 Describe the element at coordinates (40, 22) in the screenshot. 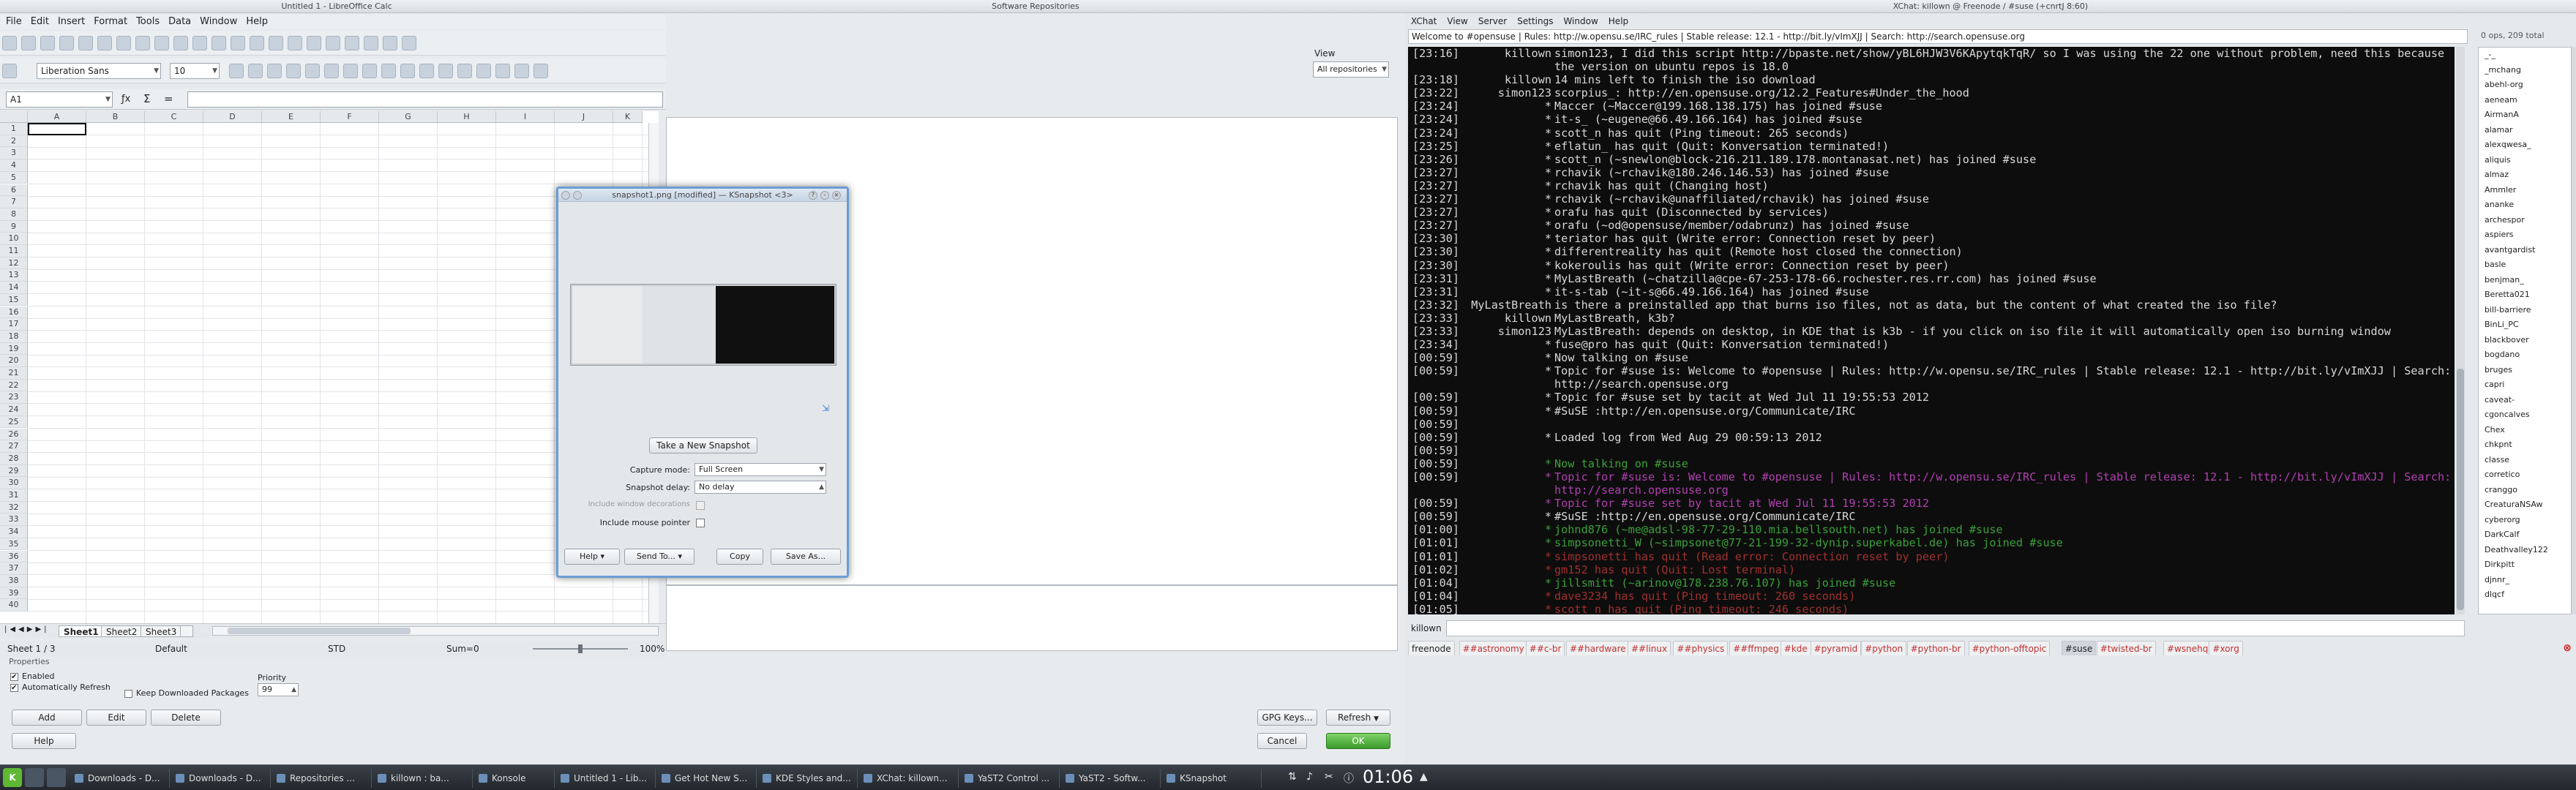

I see `menu-edit: Edit` at that location.